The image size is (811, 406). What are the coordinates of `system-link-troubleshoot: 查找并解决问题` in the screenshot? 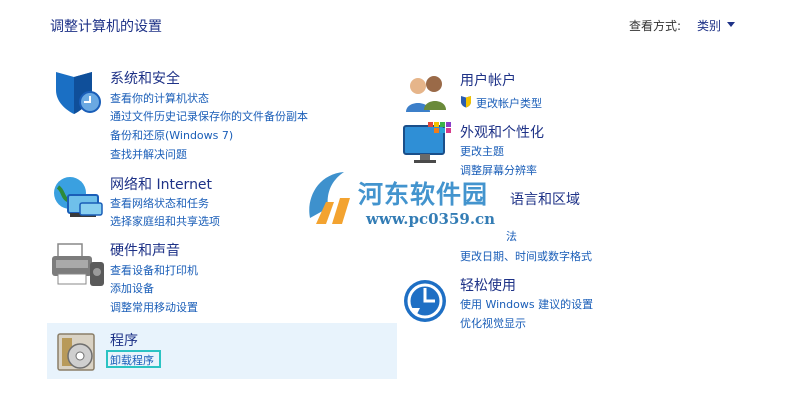 It's located at (148, 154).